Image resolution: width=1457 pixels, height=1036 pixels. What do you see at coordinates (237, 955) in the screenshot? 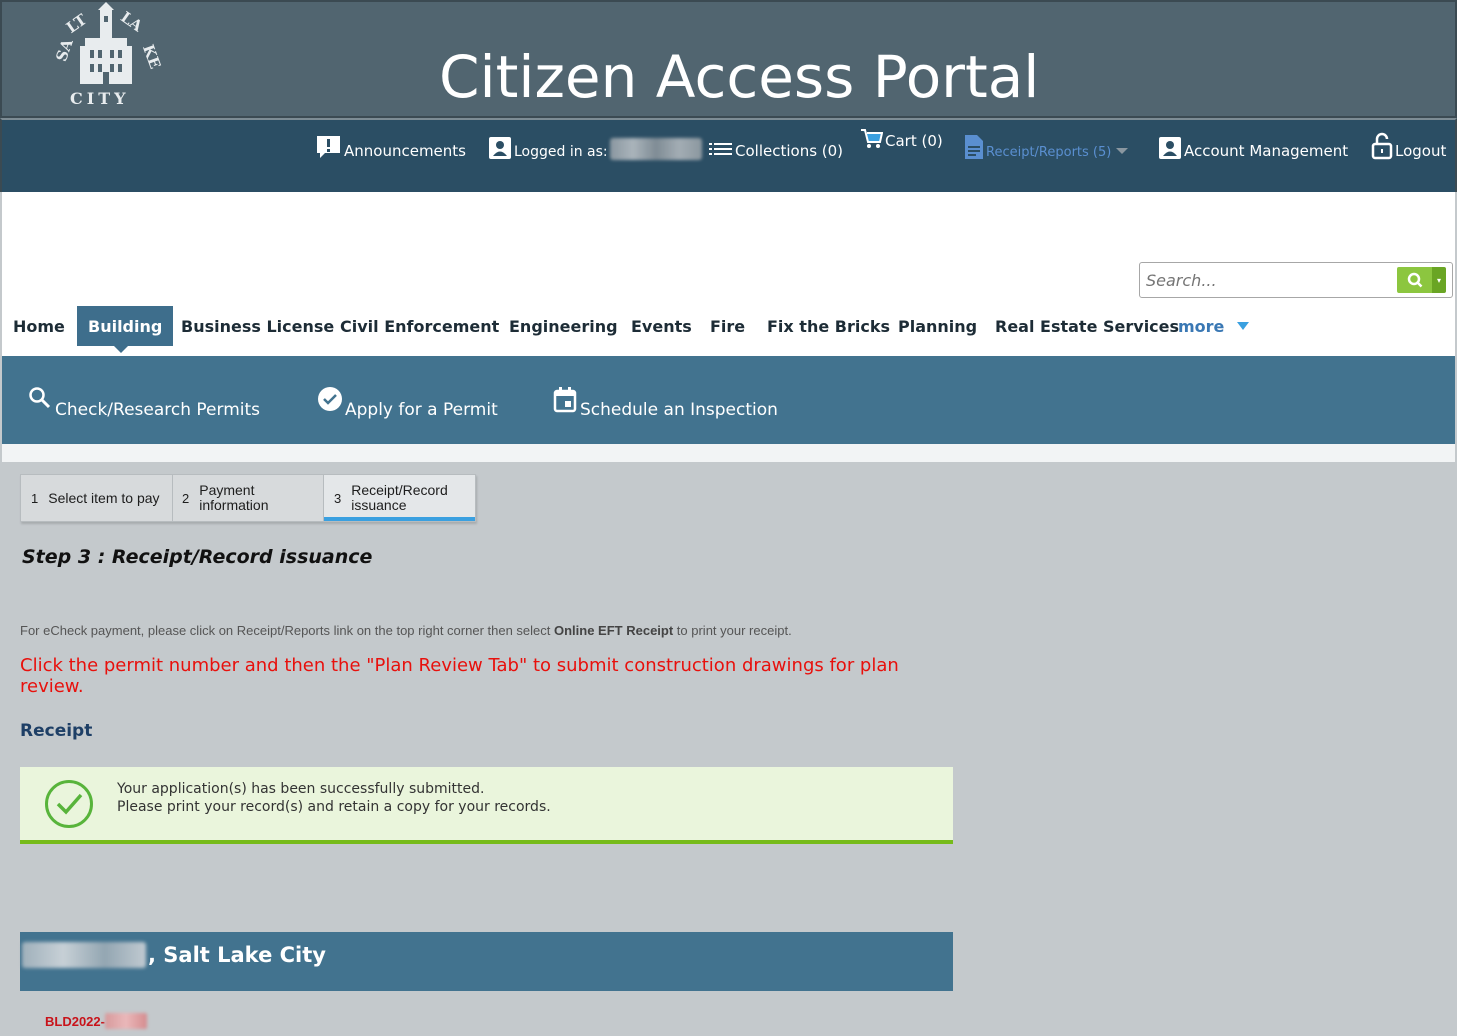
I see `record-city: , Salt Lake City` at bounding box center [237, 955].